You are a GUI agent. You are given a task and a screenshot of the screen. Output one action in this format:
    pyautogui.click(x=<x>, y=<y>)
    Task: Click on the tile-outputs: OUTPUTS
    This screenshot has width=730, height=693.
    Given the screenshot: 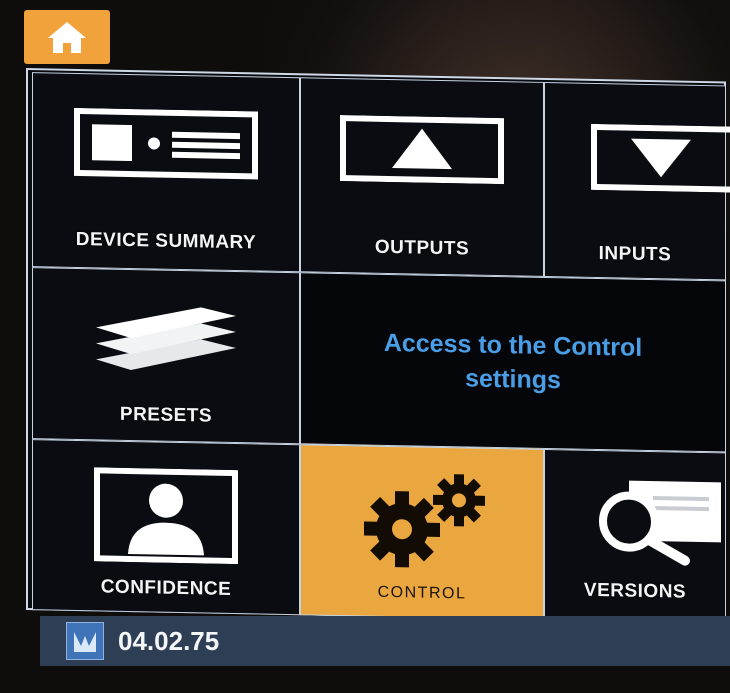 What is the action you would take?
    pyautogui.click(x=422, y=177)
    